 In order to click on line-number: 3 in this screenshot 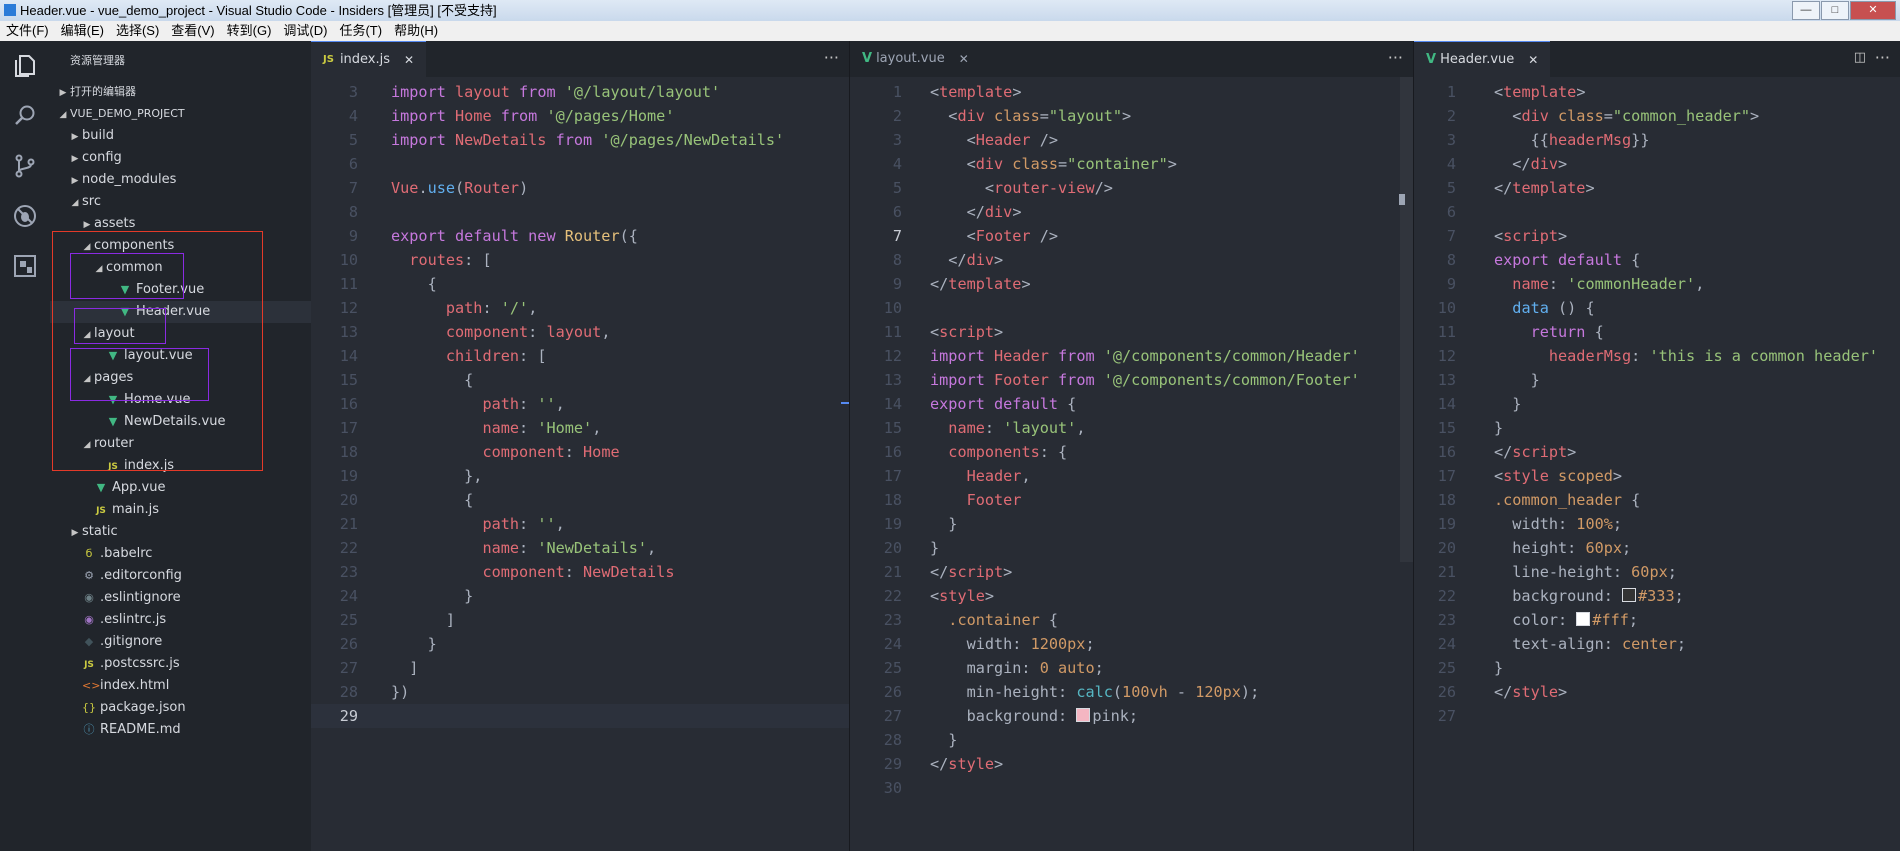, I will do `click(897, 140)`.